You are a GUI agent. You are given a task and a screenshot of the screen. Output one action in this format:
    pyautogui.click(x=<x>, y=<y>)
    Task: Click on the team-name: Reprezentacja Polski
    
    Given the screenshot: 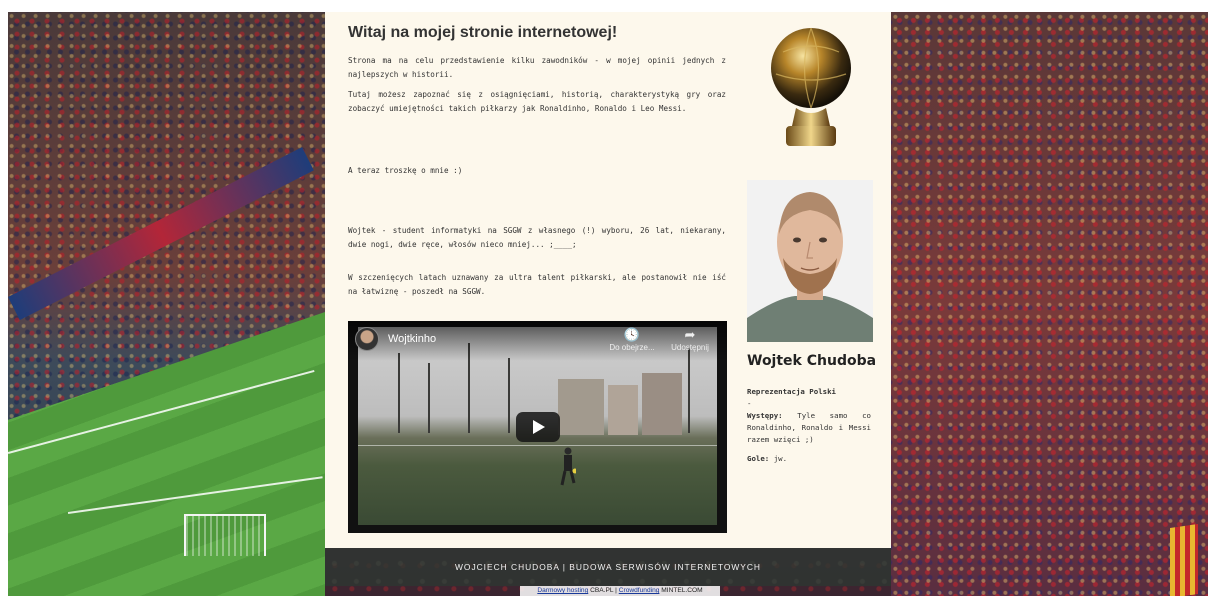 What is the action you would take?
    pyautogui.click(x=791, y=391)
    